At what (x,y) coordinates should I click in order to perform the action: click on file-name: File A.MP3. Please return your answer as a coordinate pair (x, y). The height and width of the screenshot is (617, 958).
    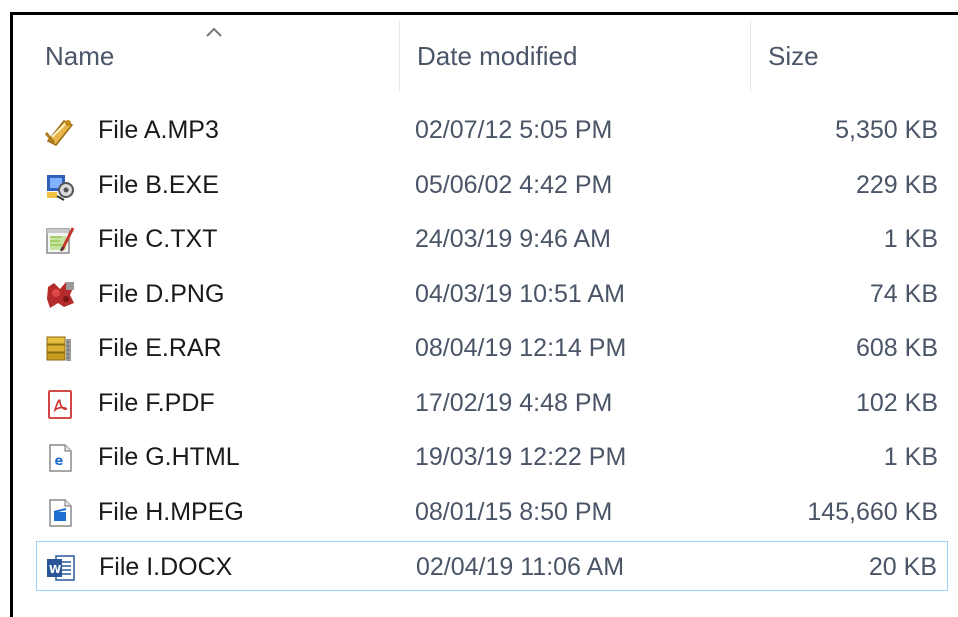
    Looking at the image, I should click on (158, 130).